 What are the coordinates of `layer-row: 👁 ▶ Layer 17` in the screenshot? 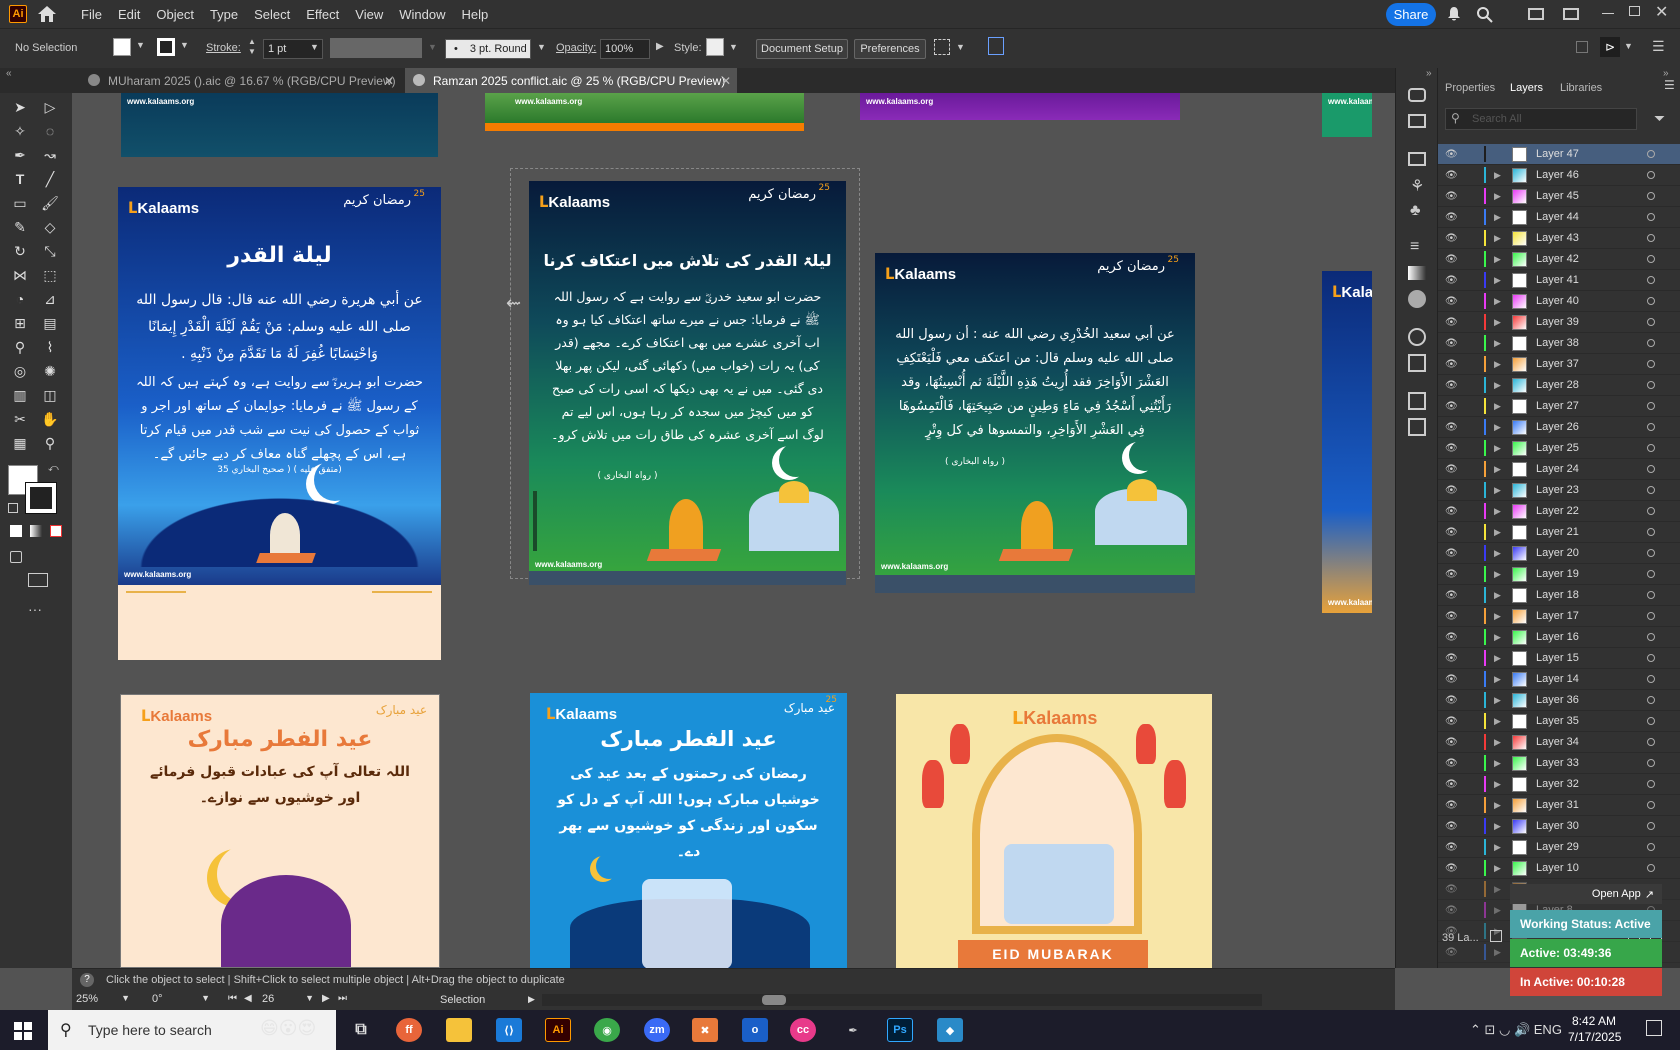 It's located at (1559, 616).